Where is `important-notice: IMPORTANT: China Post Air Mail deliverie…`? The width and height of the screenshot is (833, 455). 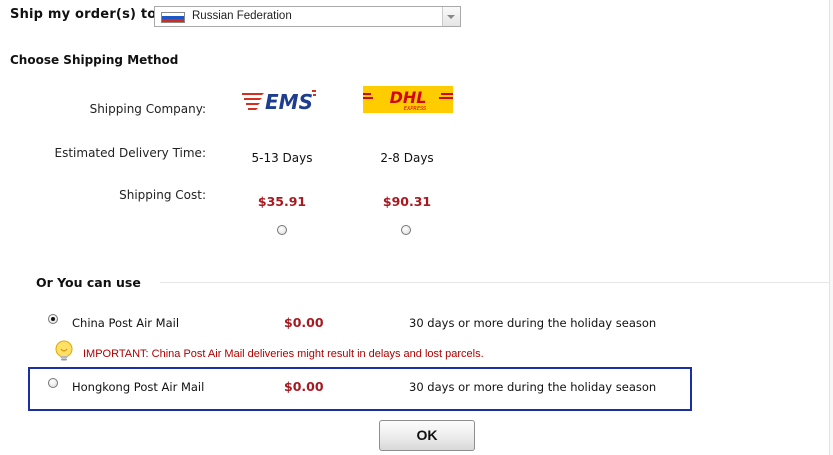 important-notice: IMPORTANT: China Post Air Mail deliverie… is located at coordinates (283, 354).